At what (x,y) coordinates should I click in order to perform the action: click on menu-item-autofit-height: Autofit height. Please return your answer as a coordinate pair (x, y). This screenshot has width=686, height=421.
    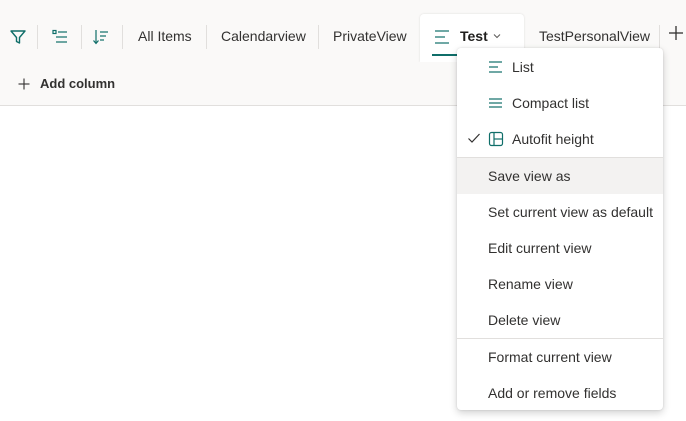
    Looking at the image, I should click on (560, 139).